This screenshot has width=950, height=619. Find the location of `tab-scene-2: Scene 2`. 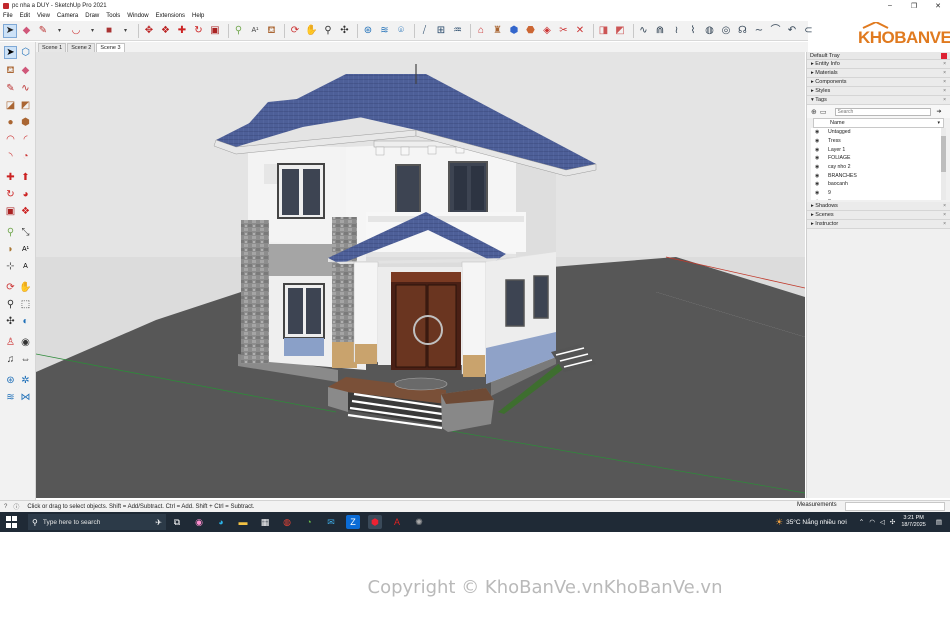

tab-scene-2: Scene 2 is located at coordinates (81, 47).